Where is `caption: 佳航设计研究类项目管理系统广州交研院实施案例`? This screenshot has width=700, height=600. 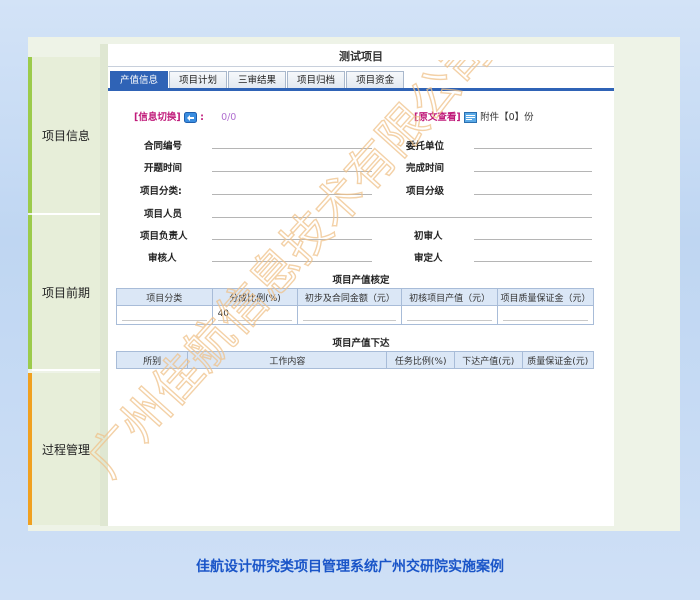
caption: 佳航设计研究类项目管理系统广州交研院实施案例 is located at coordinates (350, 567).